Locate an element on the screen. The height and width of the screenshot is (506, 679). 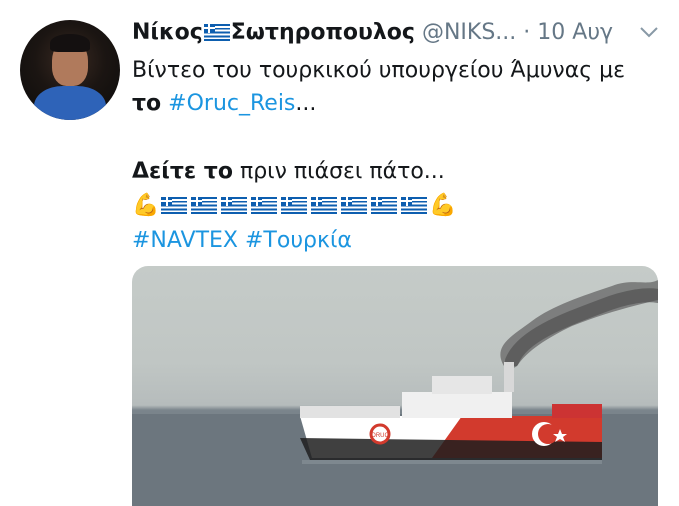
author-name-last: Σωτηροπουλος is located at coordinates (322, 32).